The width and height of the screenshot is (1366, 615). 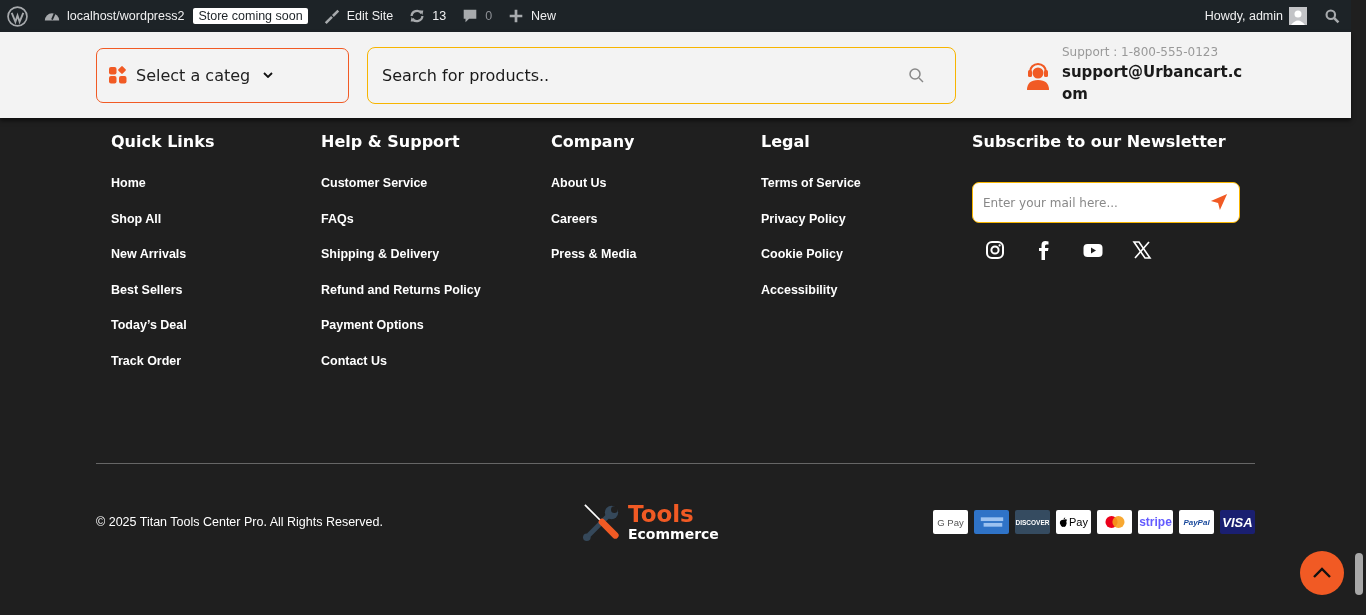 What do you see at coordinates (380, 263) in the screenshot?
I see `footer-link: Shipping & Delivery` at bounding box center [380, 263].